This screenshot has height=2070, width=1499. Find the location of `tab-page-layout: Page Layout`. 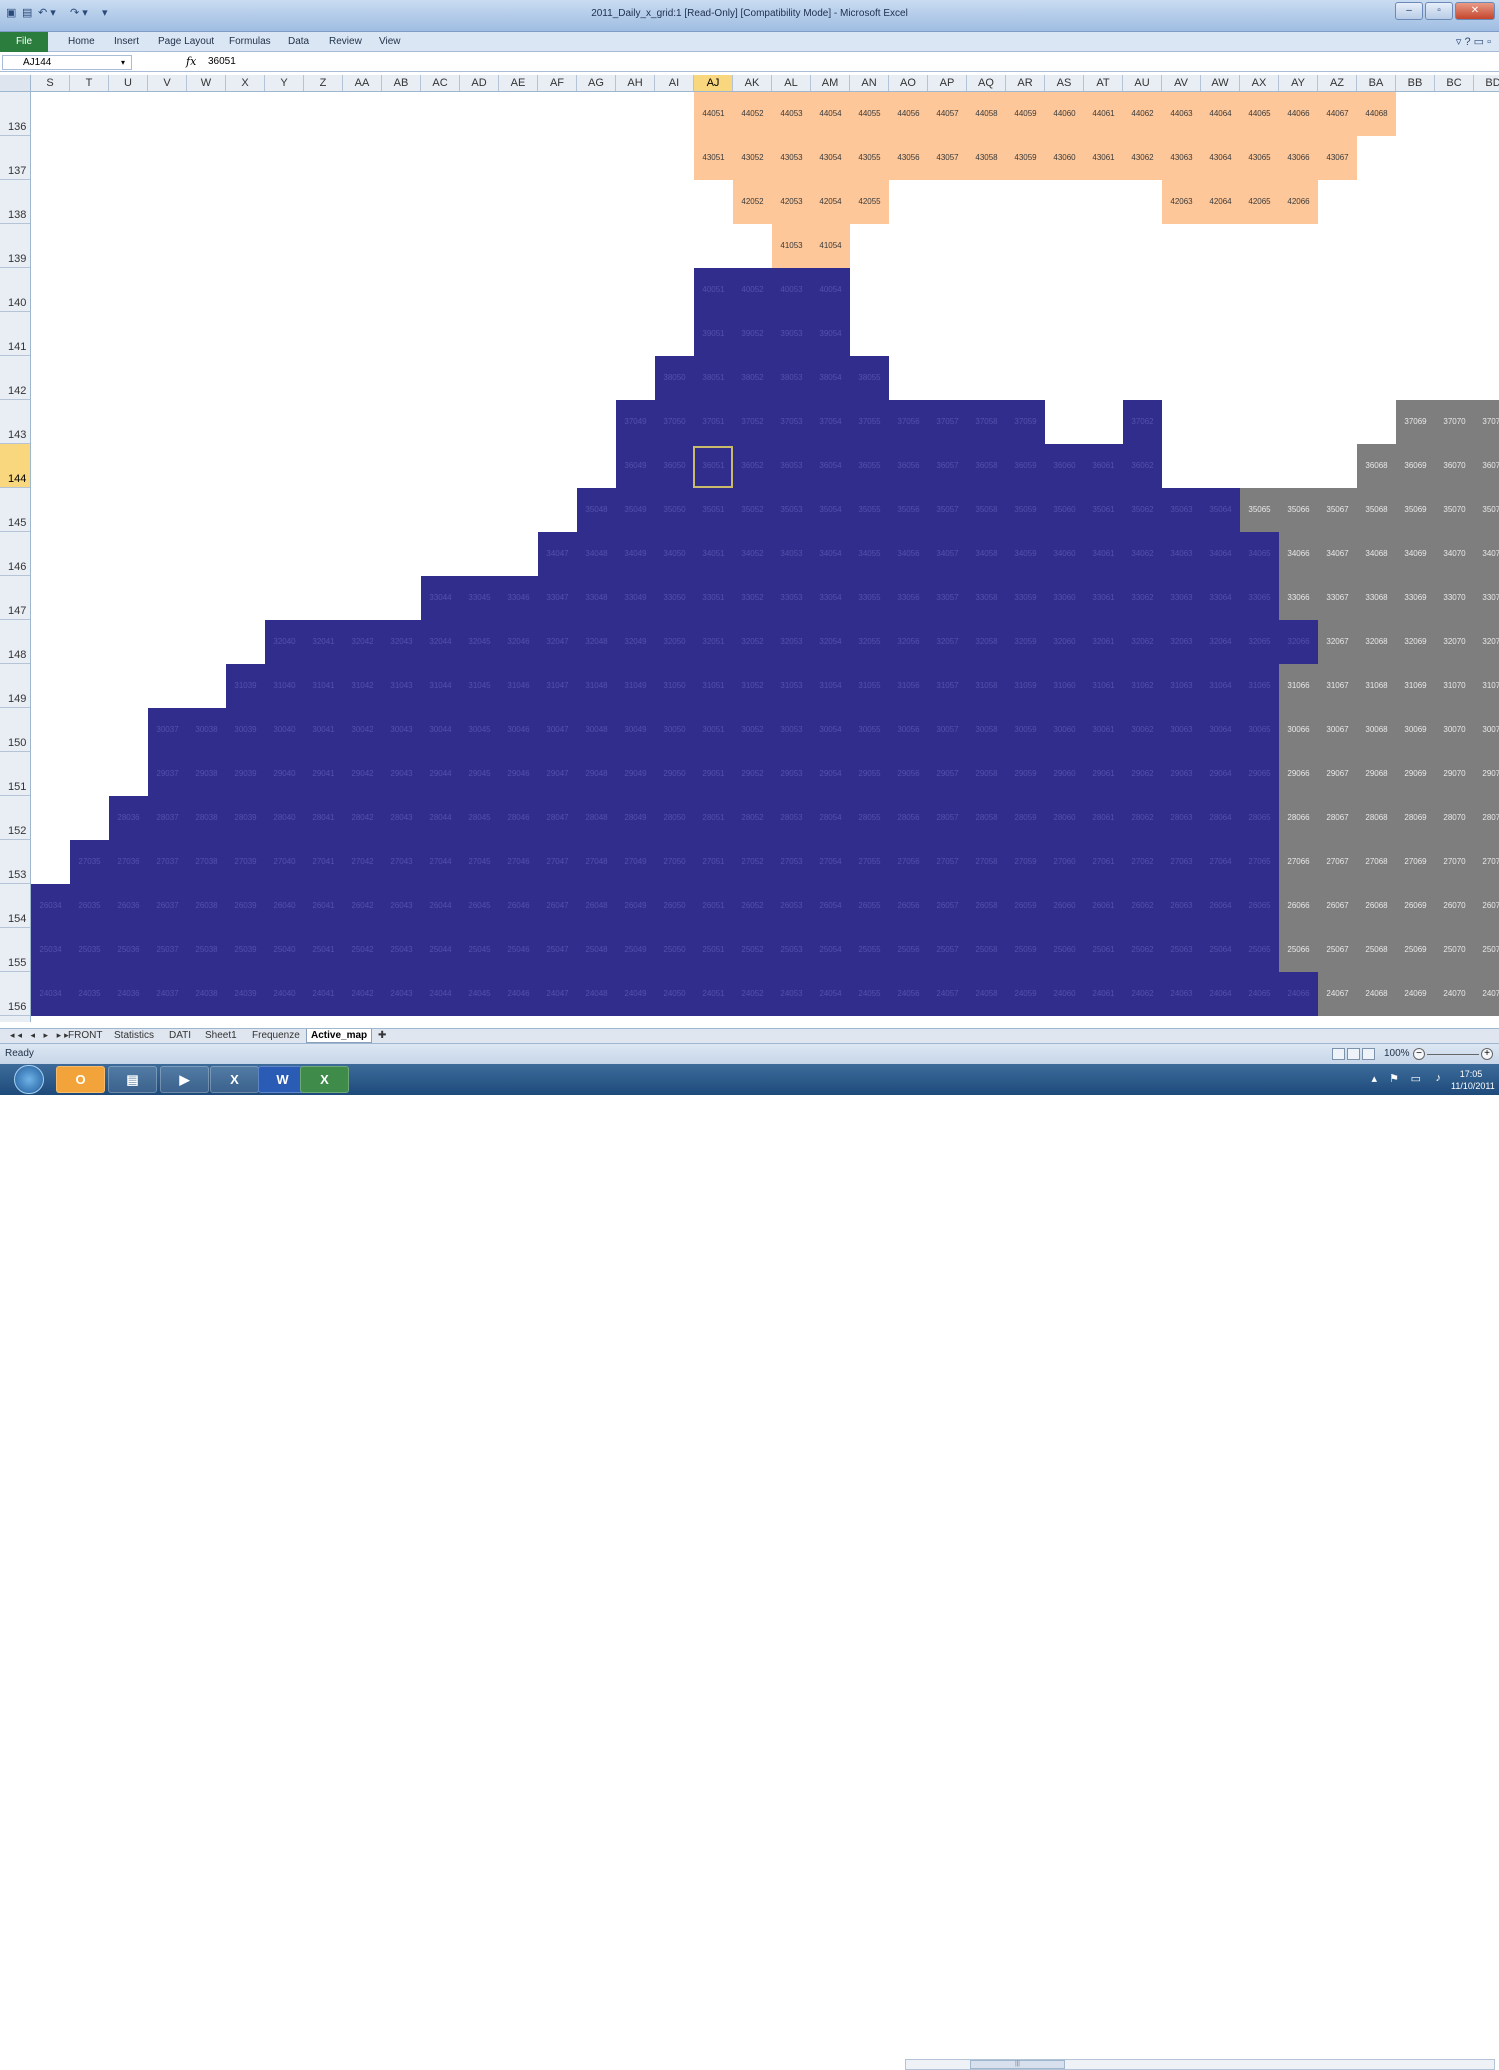

tab-page-layout: Page Layout is located at coordinates (186, 41).